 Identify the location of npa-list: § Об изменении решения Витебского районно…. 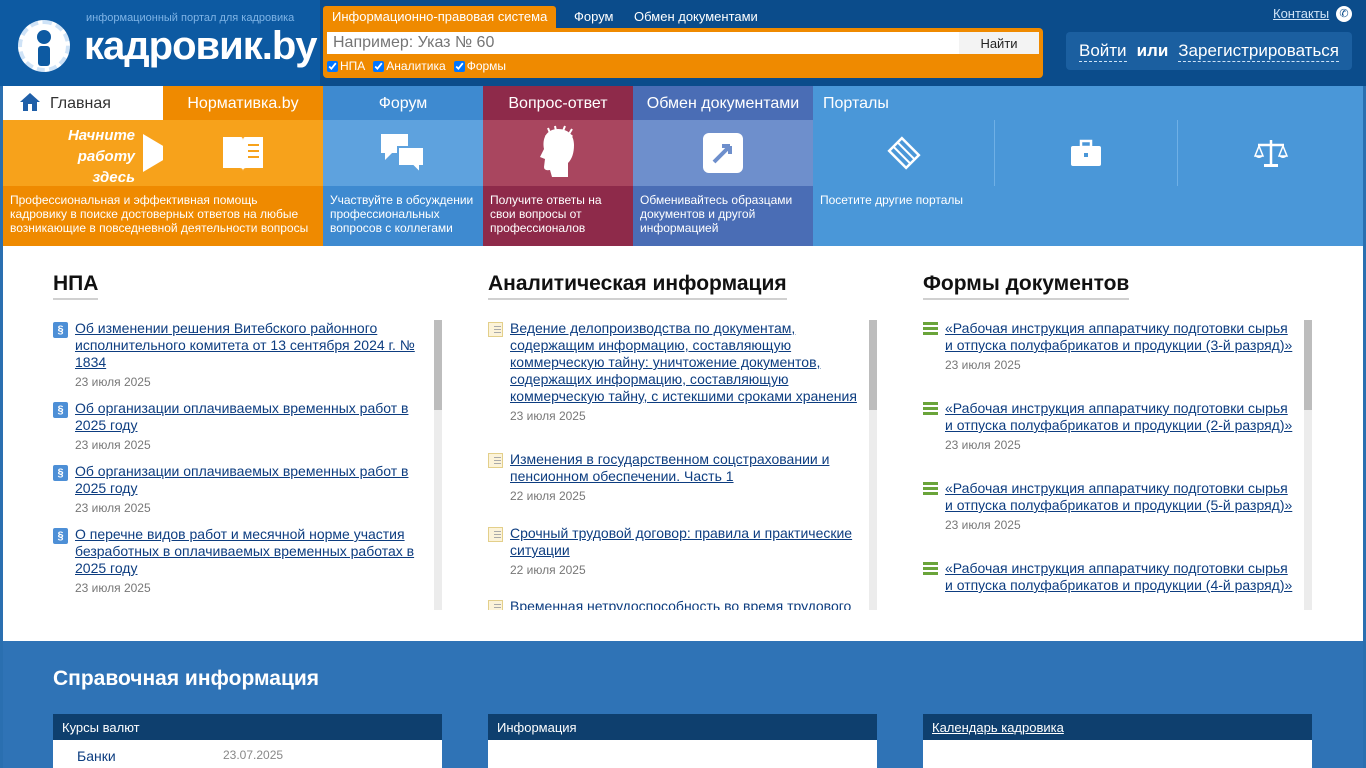
(243, 465).